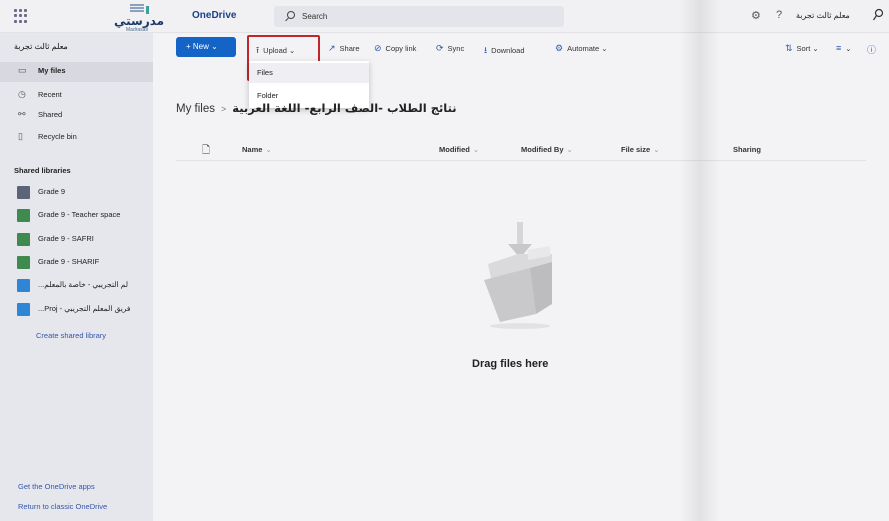  I want to click on details-pane-button: ⓘ, so click(873, 49).